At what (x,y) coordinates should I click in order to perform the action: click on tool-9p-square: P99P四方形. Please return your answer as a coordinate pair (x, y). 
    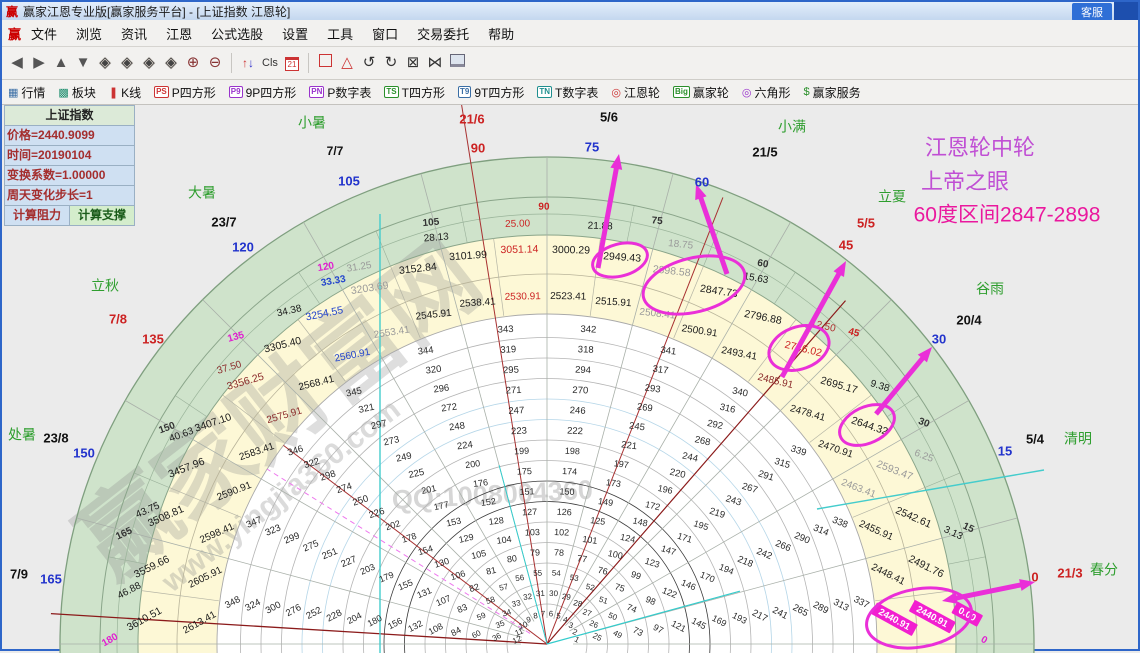
    Looking at the image, I should click on (262, 92).